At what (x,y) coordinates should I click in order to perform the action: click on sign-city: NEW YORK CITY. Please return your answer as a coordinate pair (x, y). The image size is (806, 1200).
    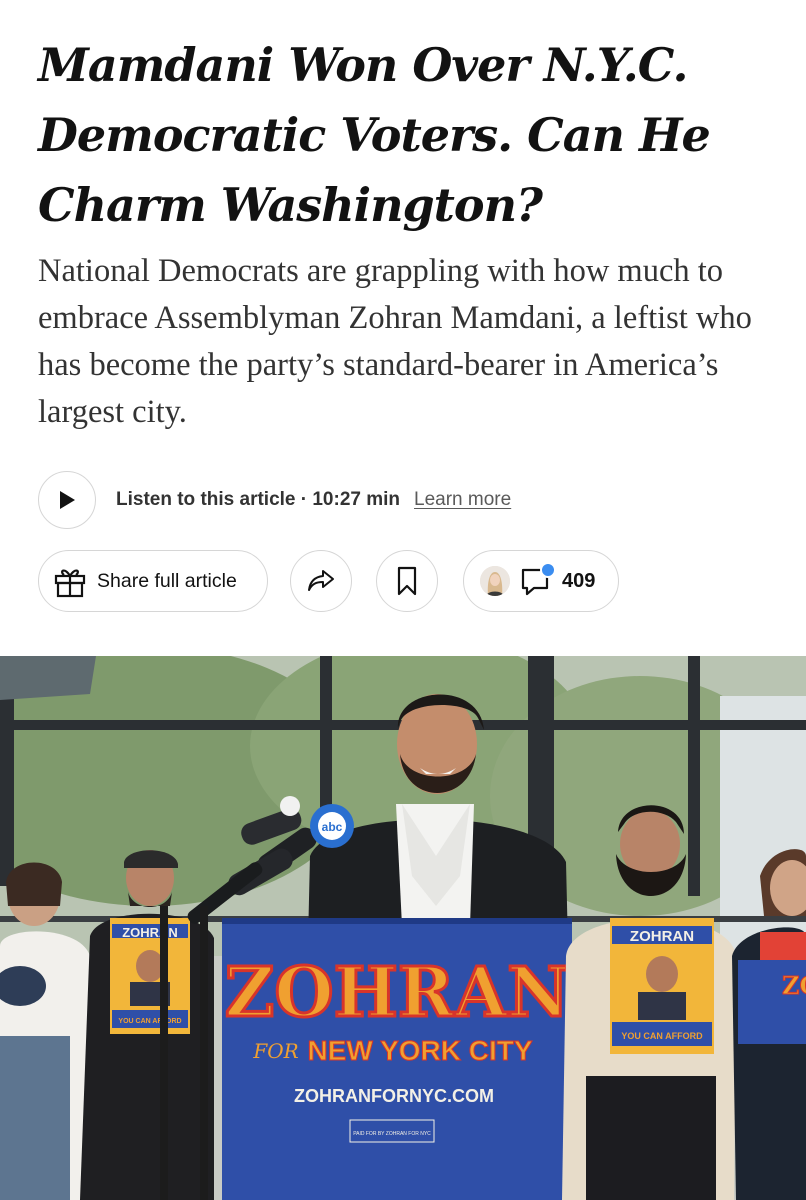
    Looking at the image, I should click on (419, 1050).